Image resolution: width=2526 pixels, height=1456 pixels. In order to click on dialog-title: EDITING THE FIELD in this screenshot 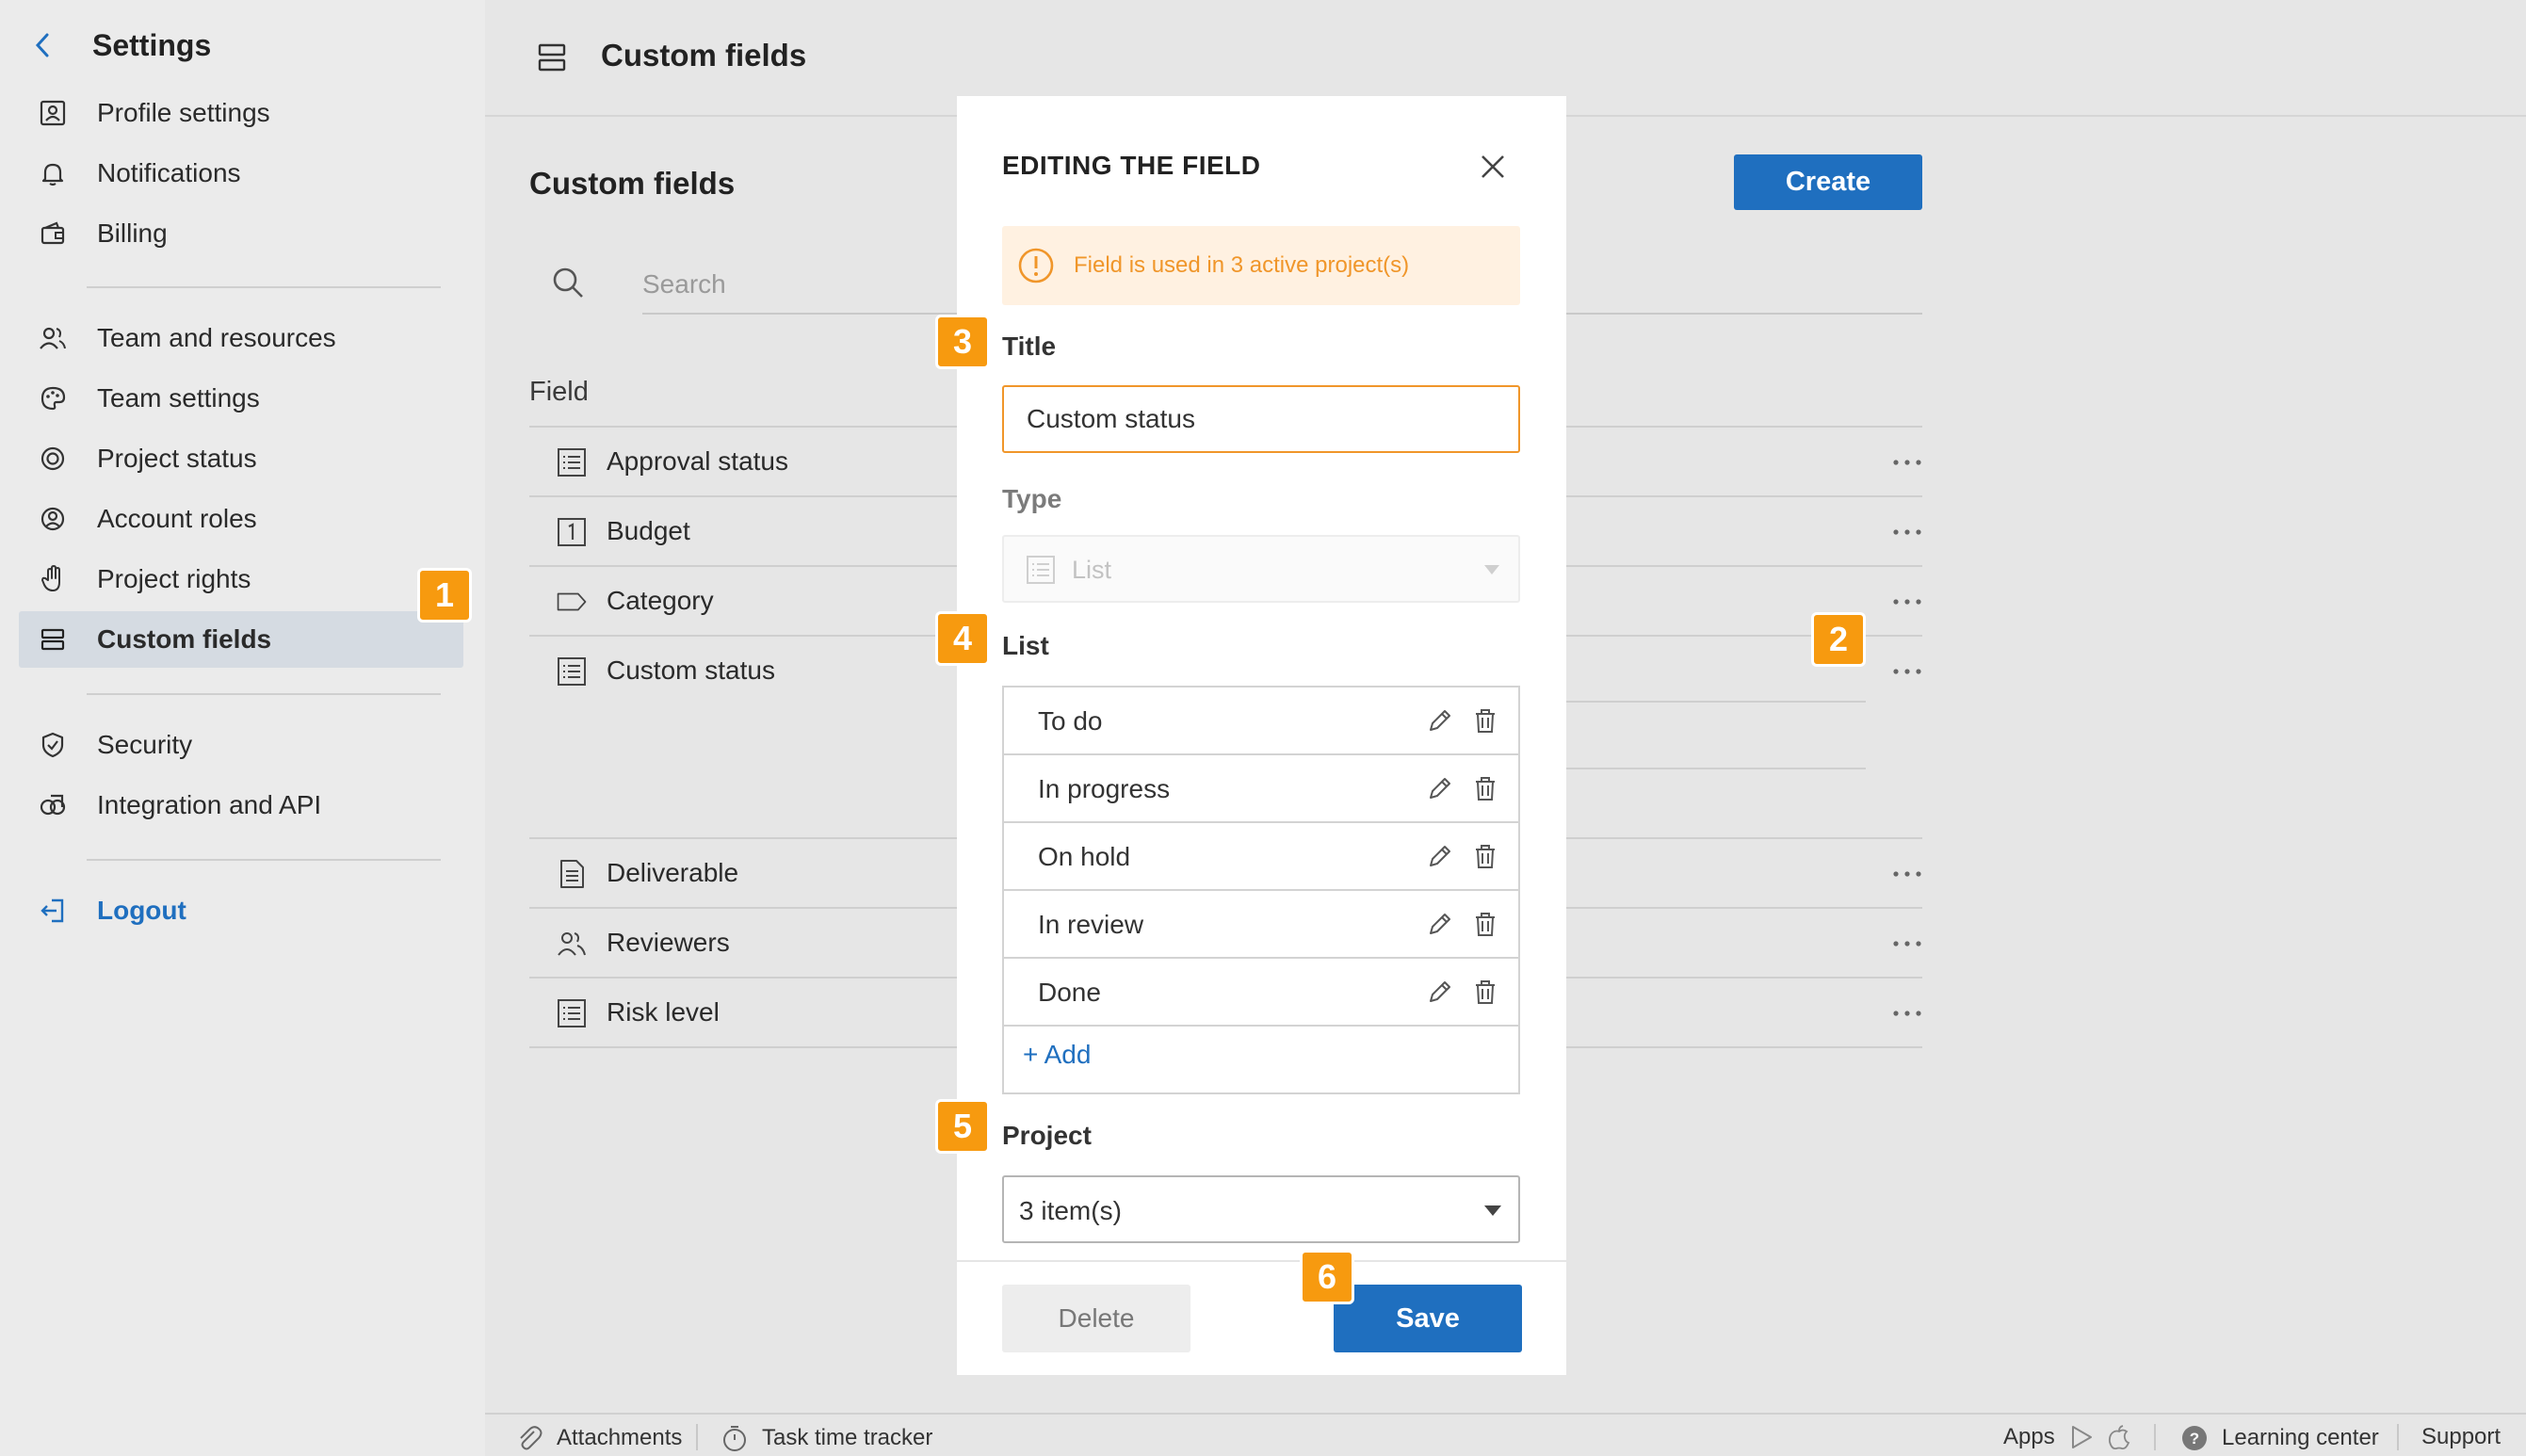, I will do `click(1131, 165)`.